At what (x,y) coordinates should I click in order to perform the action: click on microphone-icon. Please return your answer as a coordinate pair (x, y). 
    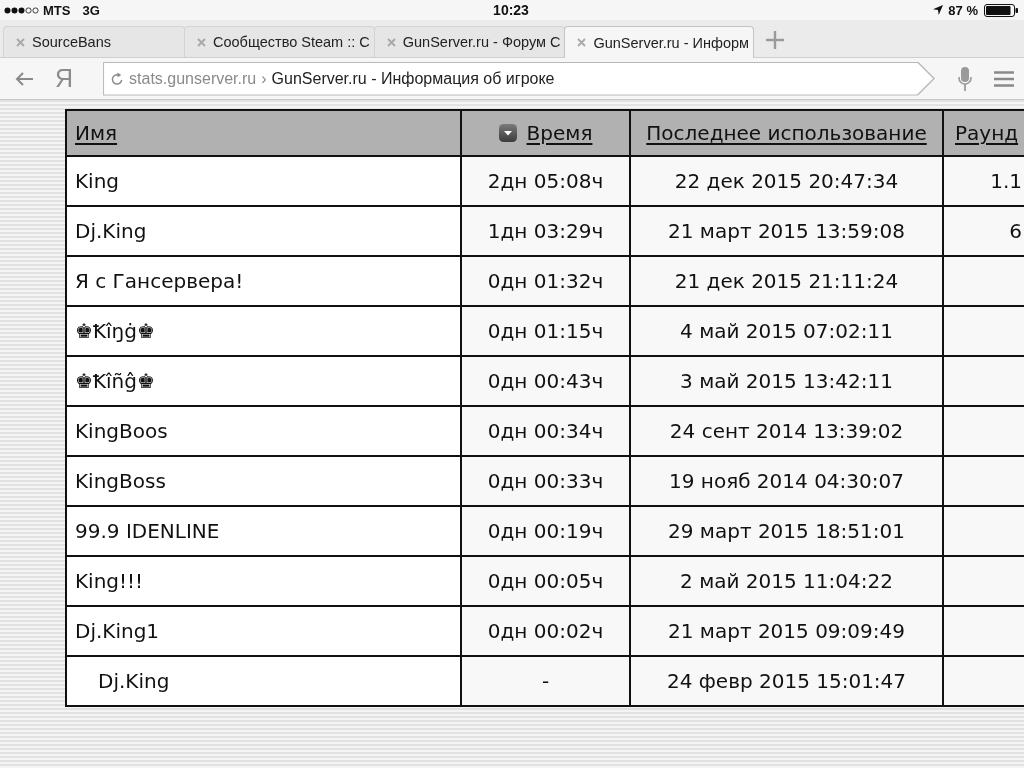
    Looking at the image, I should click on (965, 78).